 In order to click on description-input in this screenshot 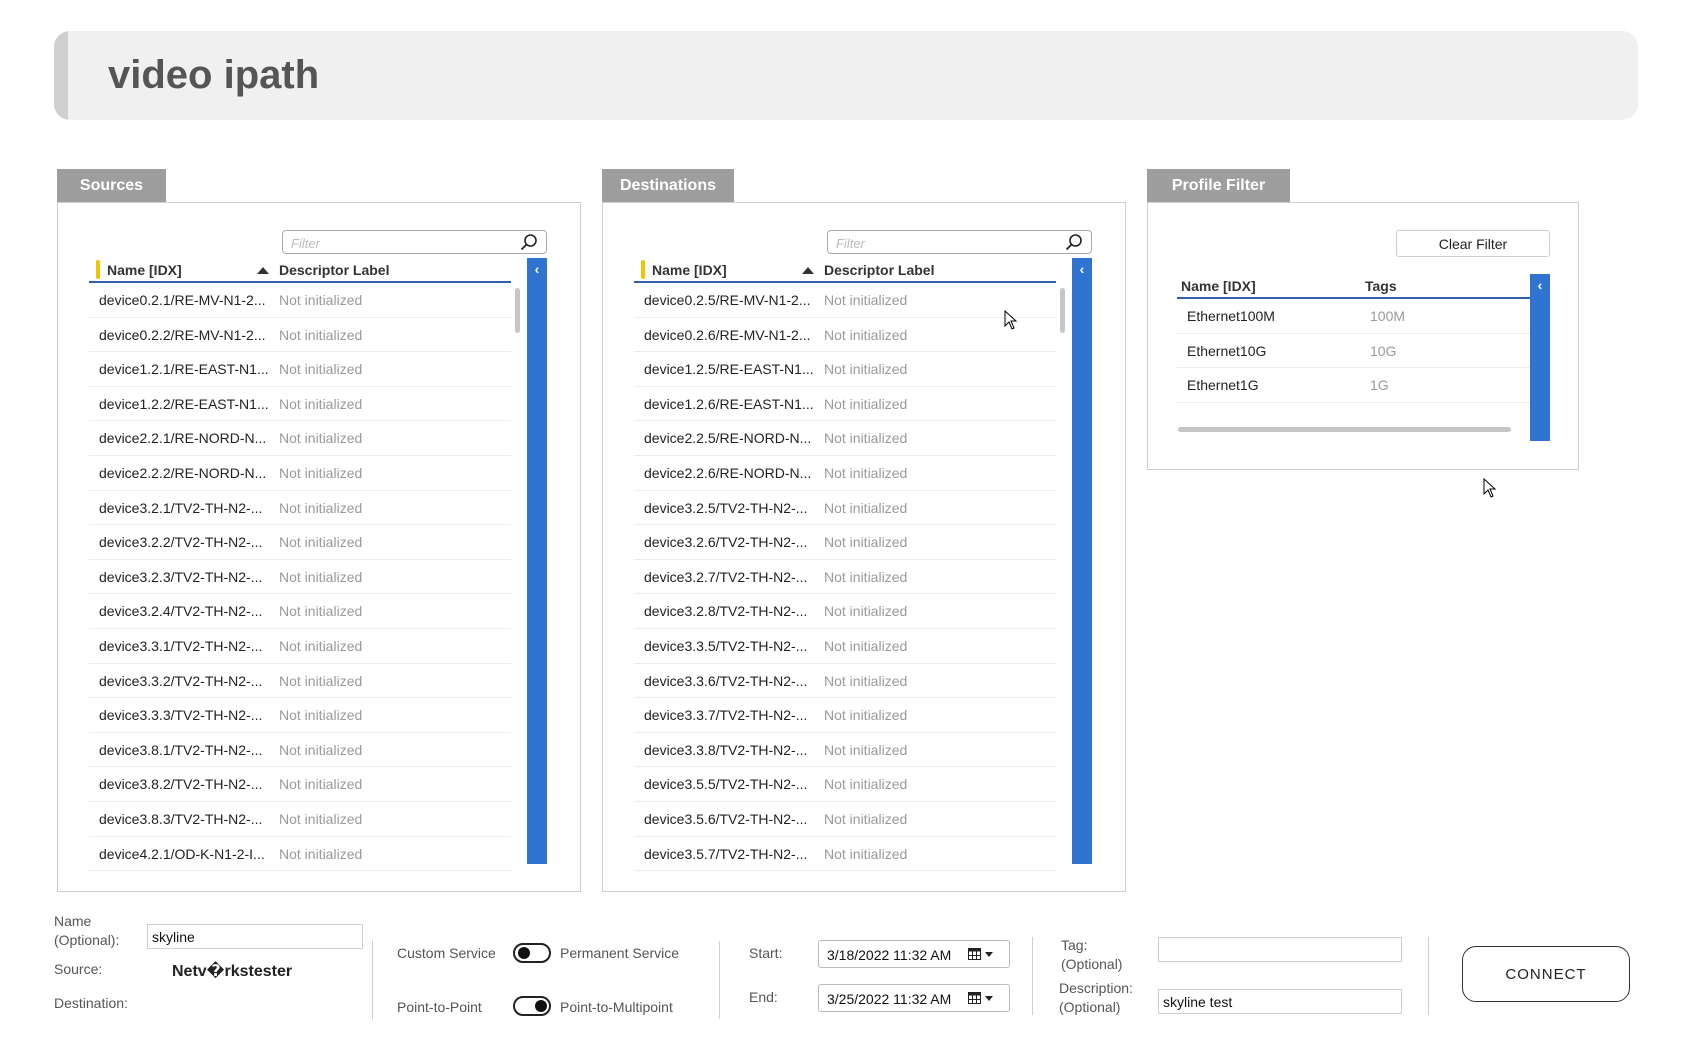, I will do `click(1280, 1001)`.